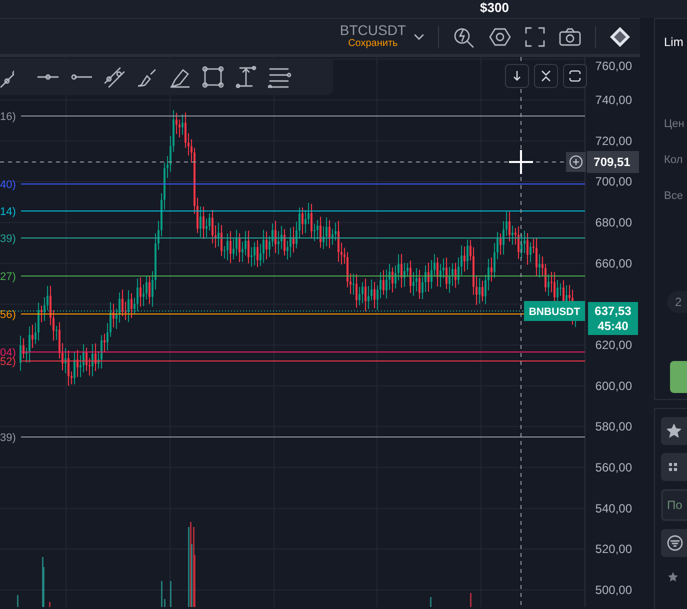 The image size is (687, 609). I want to click on crosshair-price: 709,51, so click(612, 162).